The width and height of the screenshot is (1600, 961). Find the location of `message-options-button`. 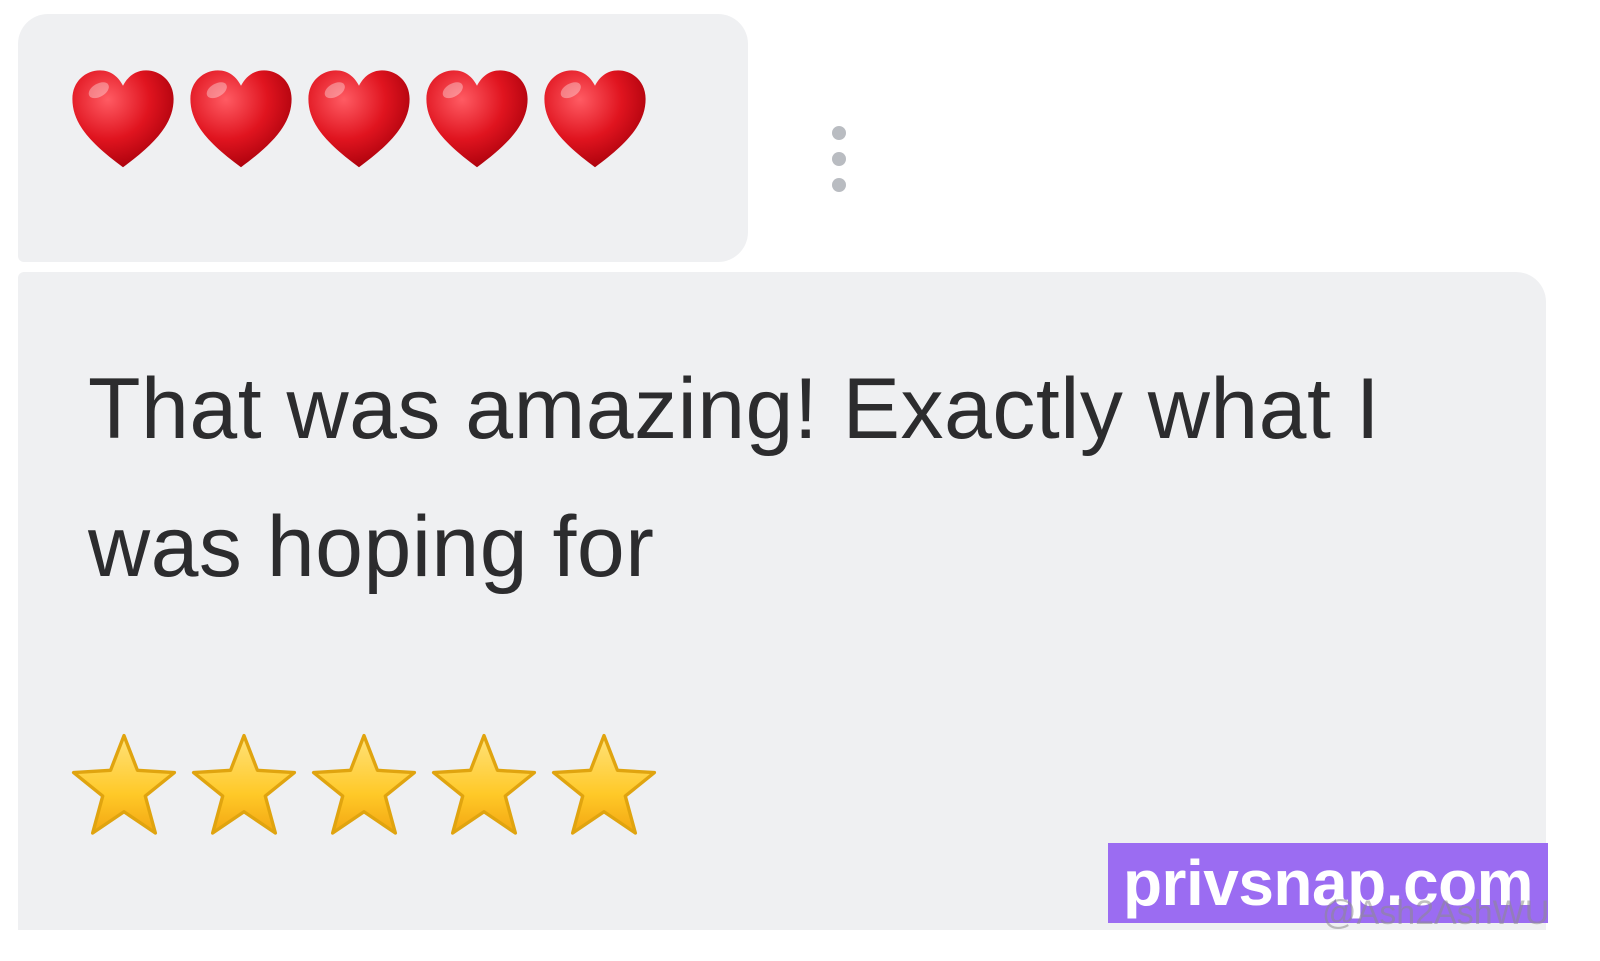

message-options-button is located at coordinates (839, 159).